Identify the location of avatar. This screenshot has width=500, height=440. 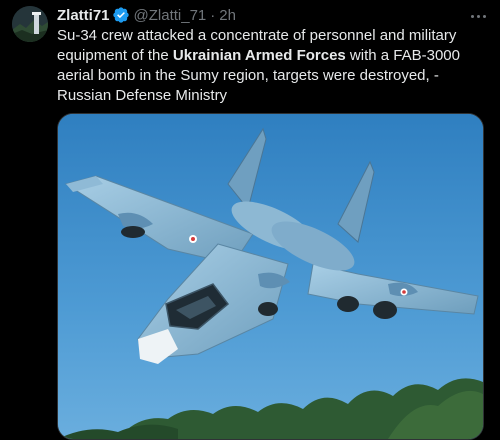
(30, 24).